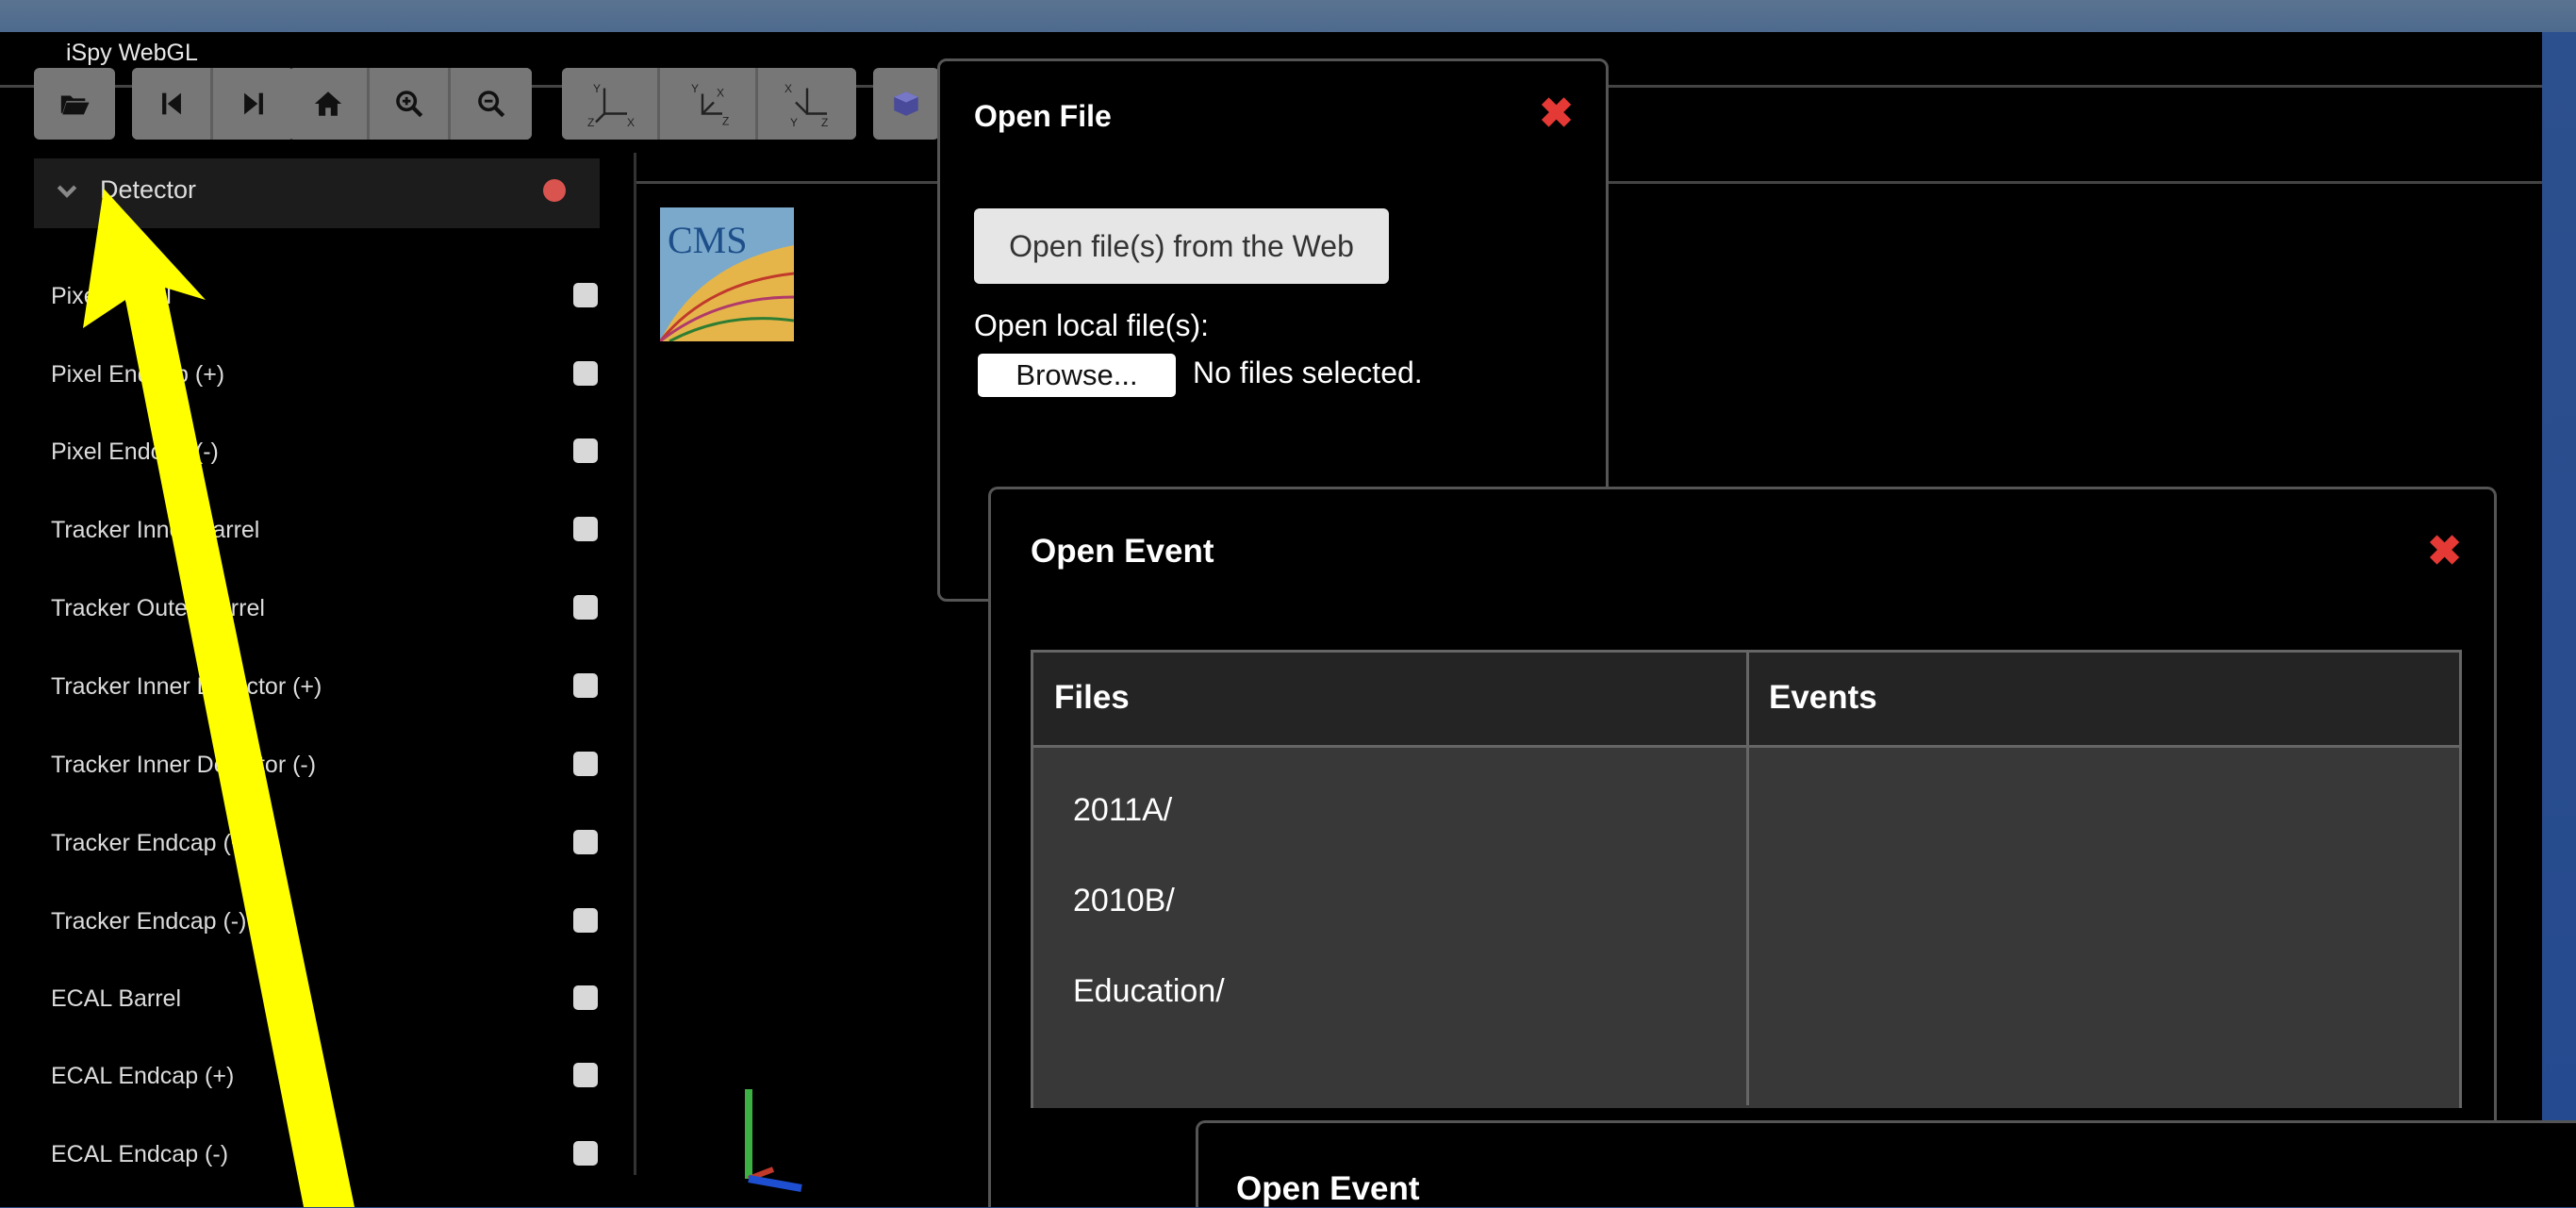 The height and width of the screenshot is (1208, 2576). I want to click on zoom-out-button, so click(491, 104).